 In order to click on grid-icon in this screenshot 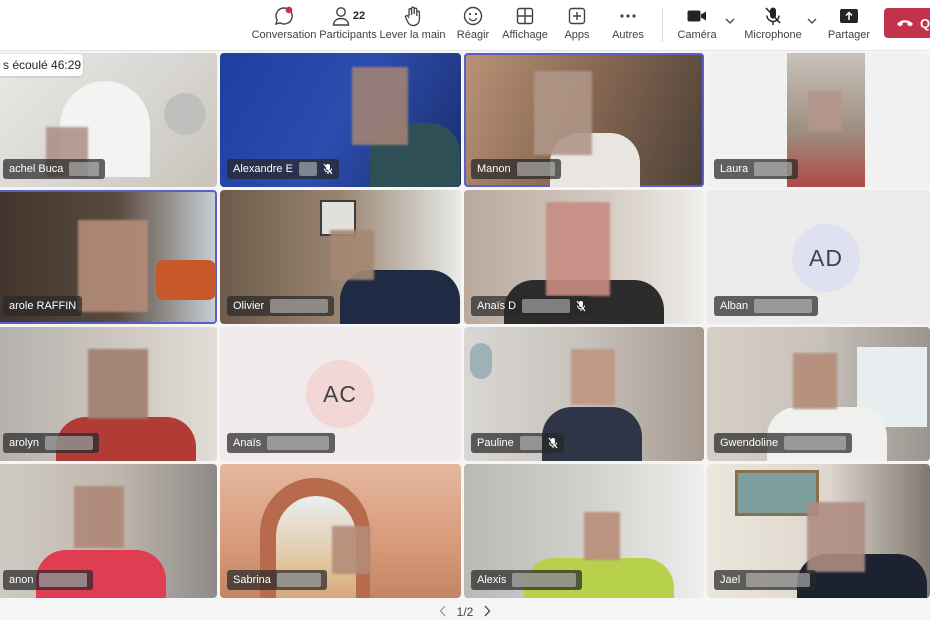, I will do `click(525, 16)`.